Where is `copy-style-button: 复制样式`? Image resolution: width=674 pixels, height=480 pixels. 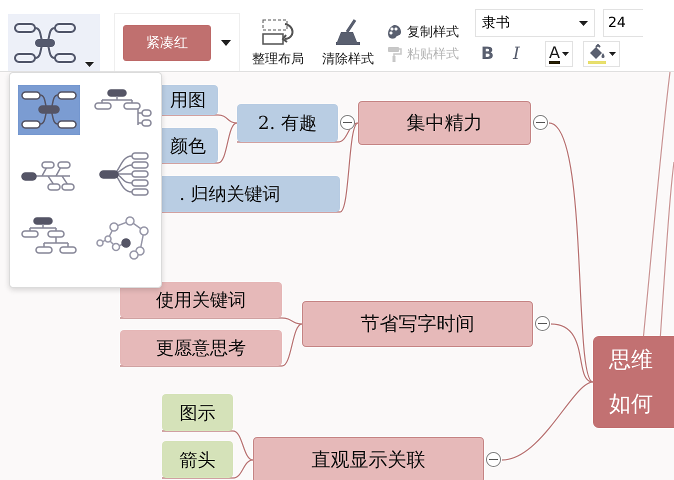 copy-style-button: 复制样式 is located at coordinates (422, 31).